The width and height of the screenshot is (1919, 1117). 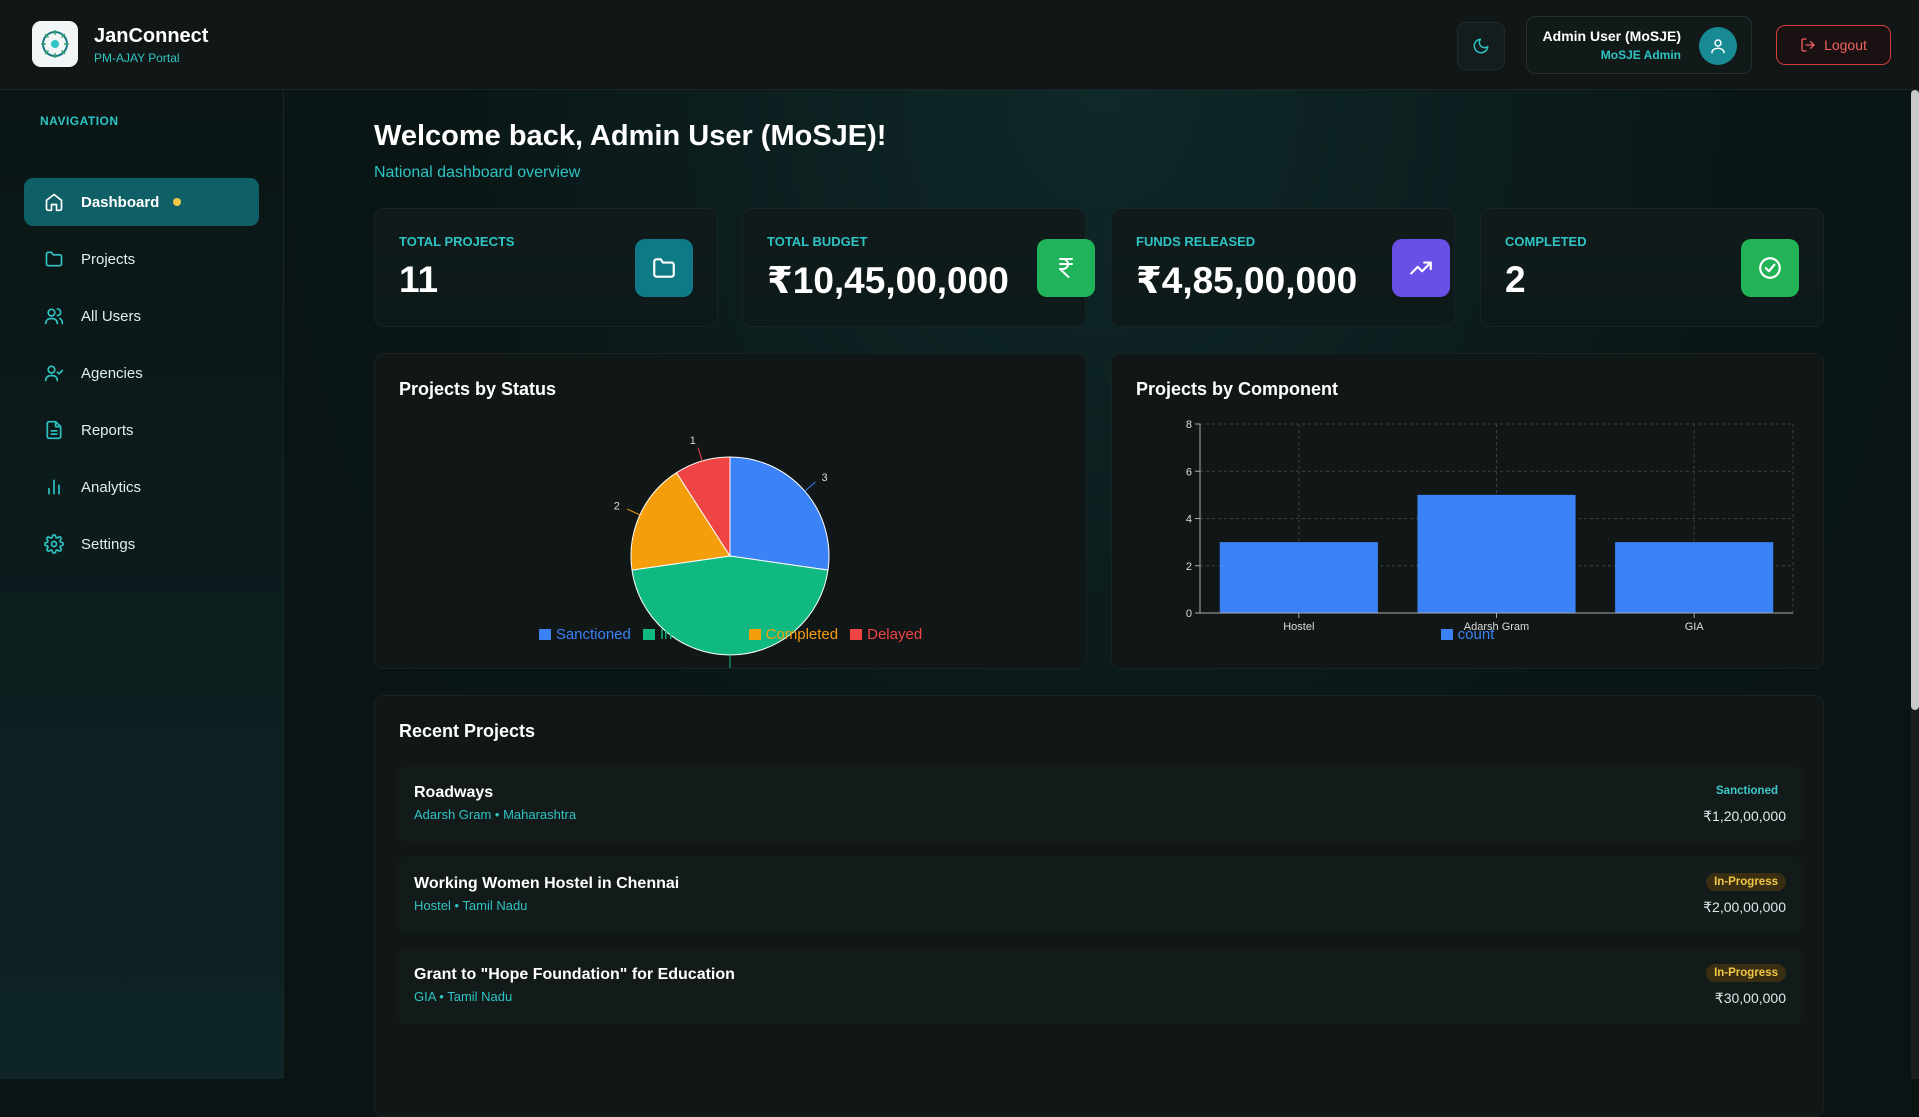 I want to click on sidebar-item-all-users: All Users, so click(x=141, y=316).